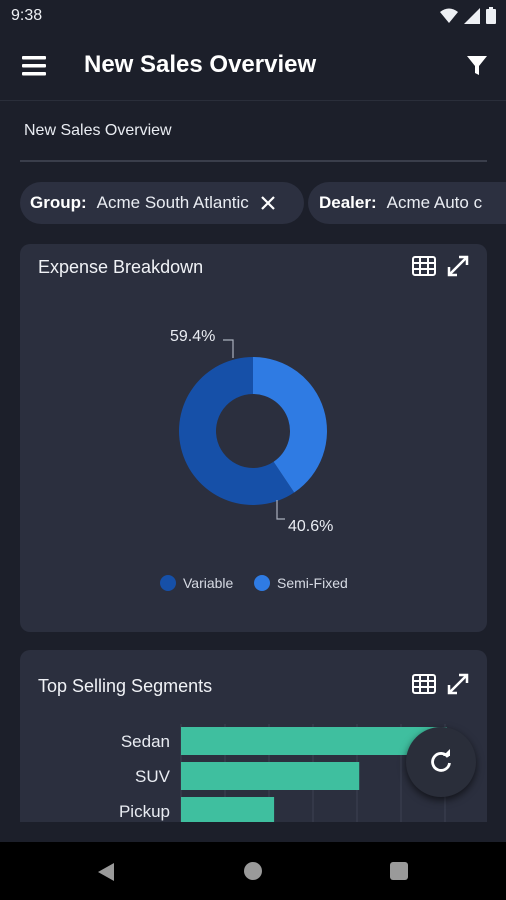 Image resolution: width=506 pixels, height=900 pixels. What do you see at coordinates (312, 583) in the screenshot?
I see `legend-label: Semi-Fixed` at bounding box center [312, 583].